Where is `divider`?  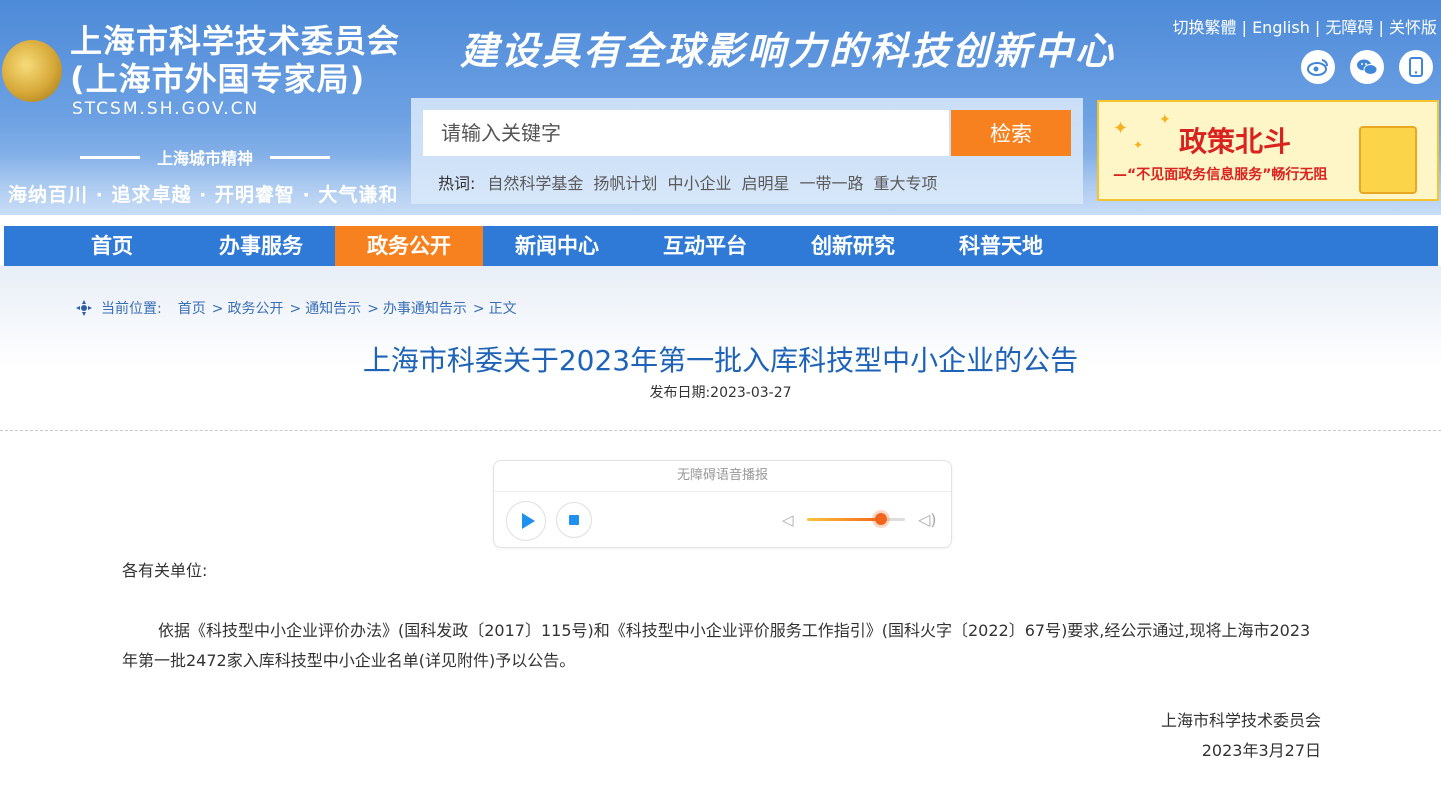 divider is located at coordinates (720, 430).